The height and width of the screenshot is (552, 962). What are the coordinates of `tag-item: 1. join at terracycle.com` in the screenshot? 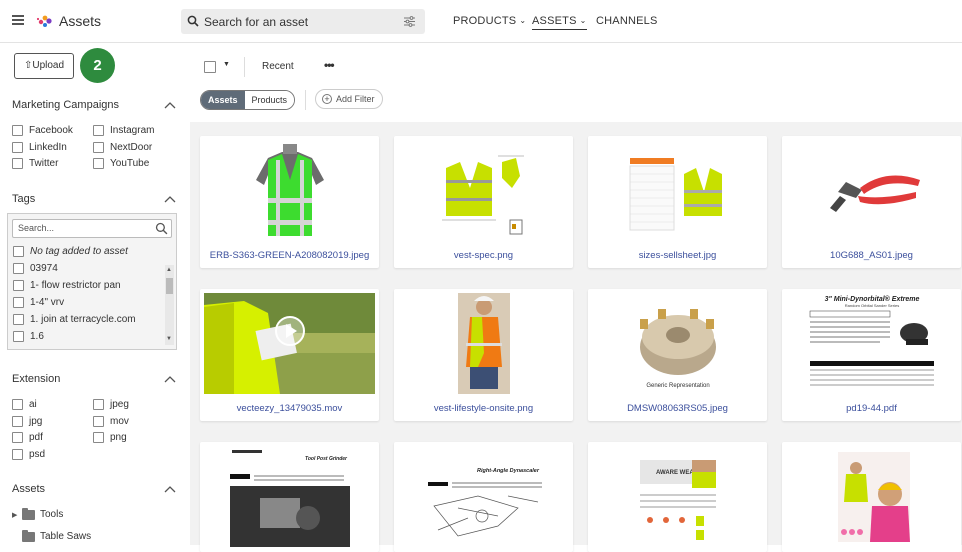 It's located at (74, 319).